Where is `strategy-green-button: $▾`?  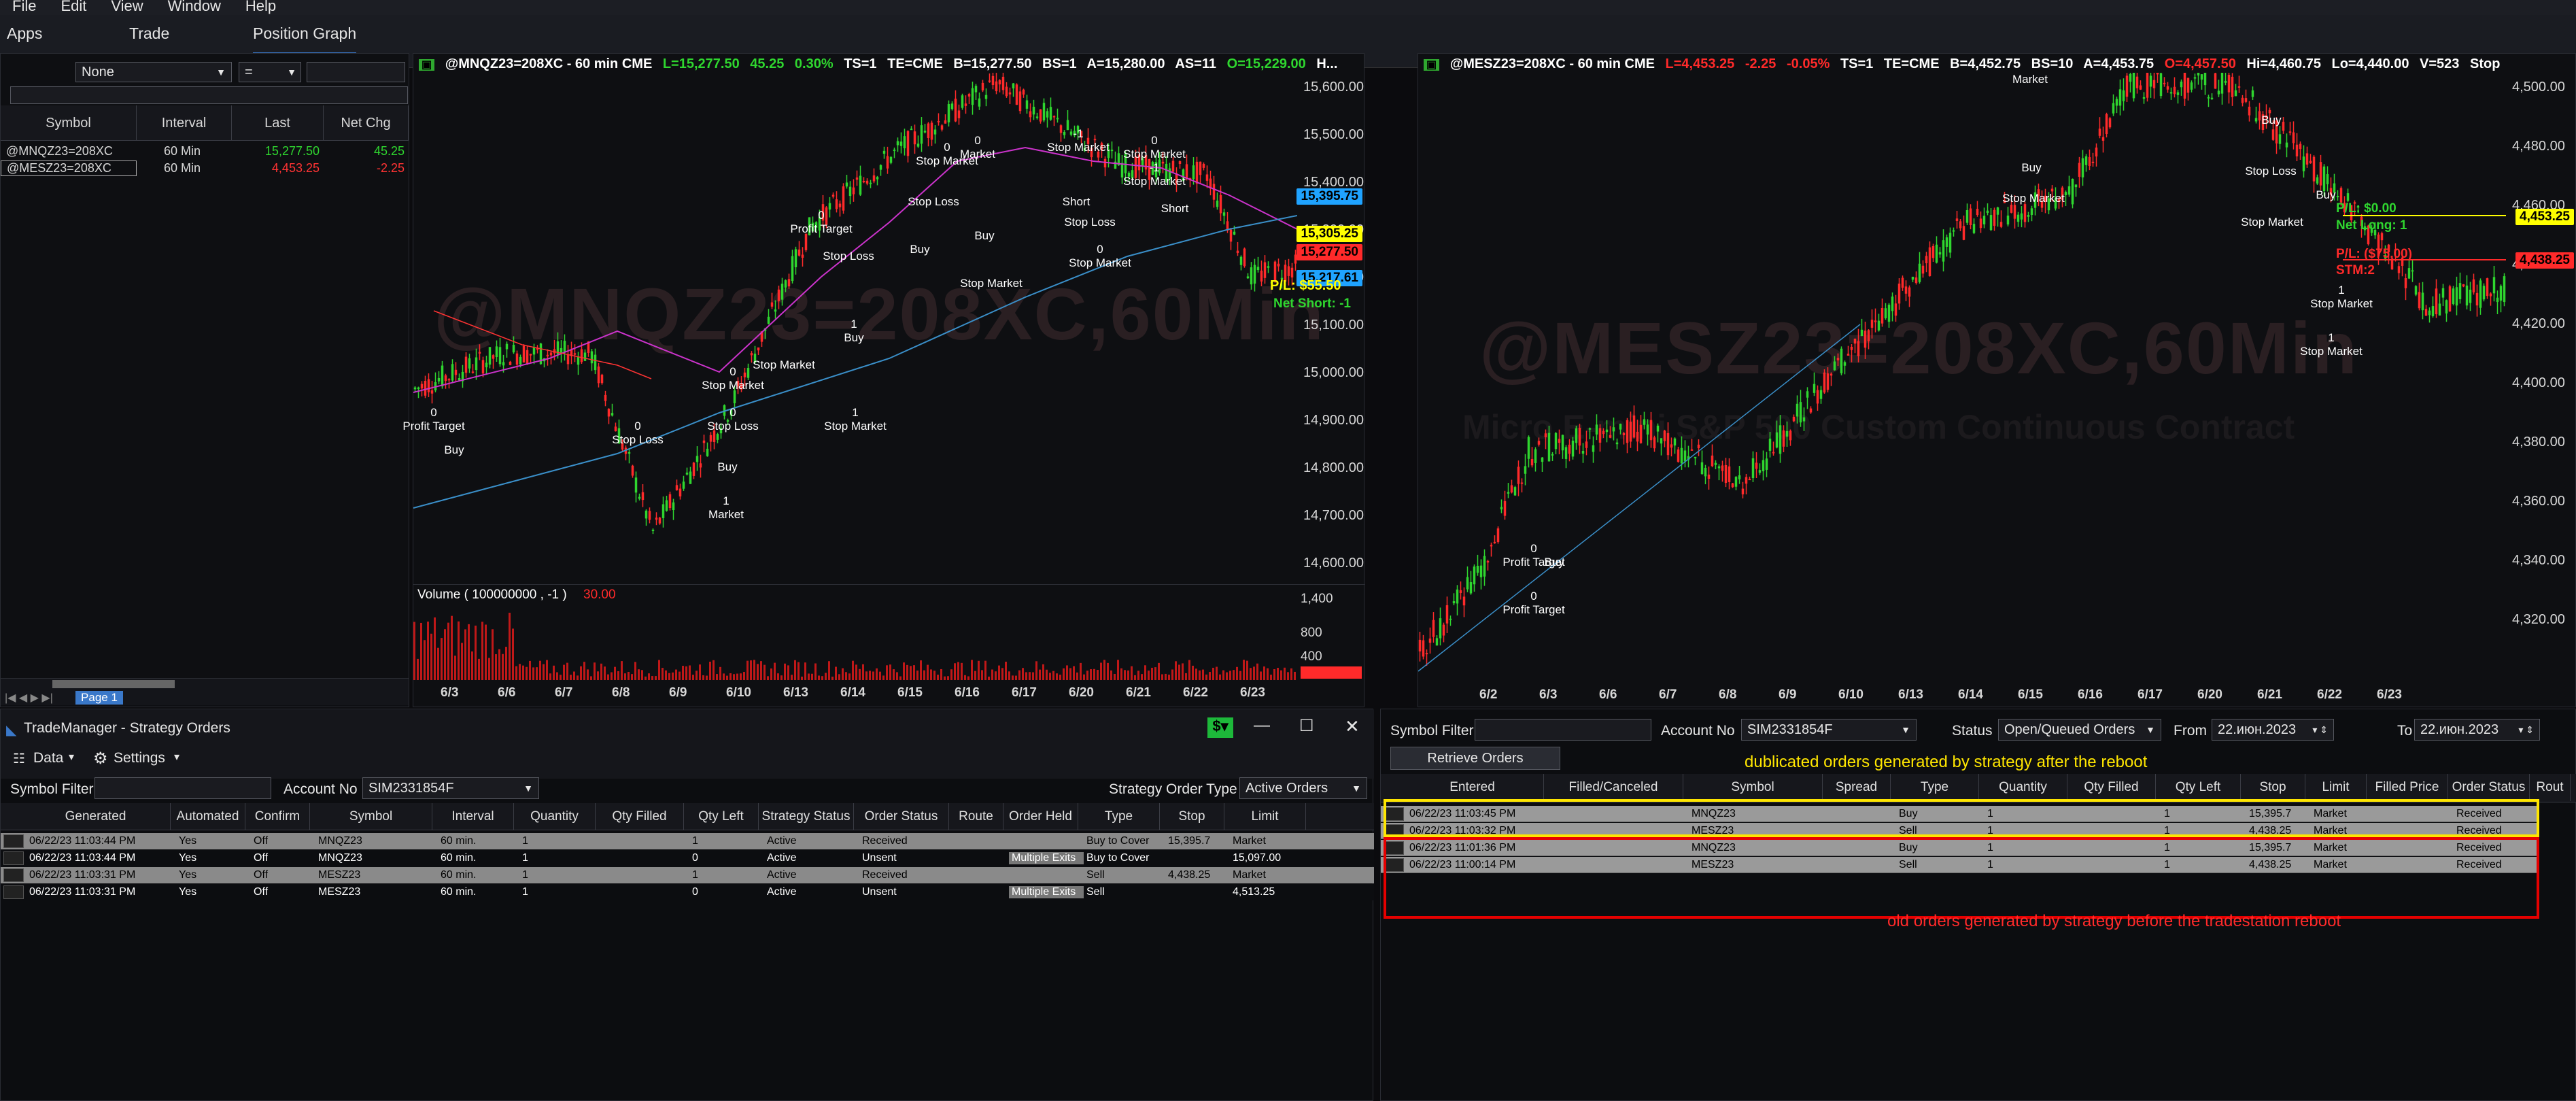 strategy-green-button: $▾ is located at coordinates (1220, 727).